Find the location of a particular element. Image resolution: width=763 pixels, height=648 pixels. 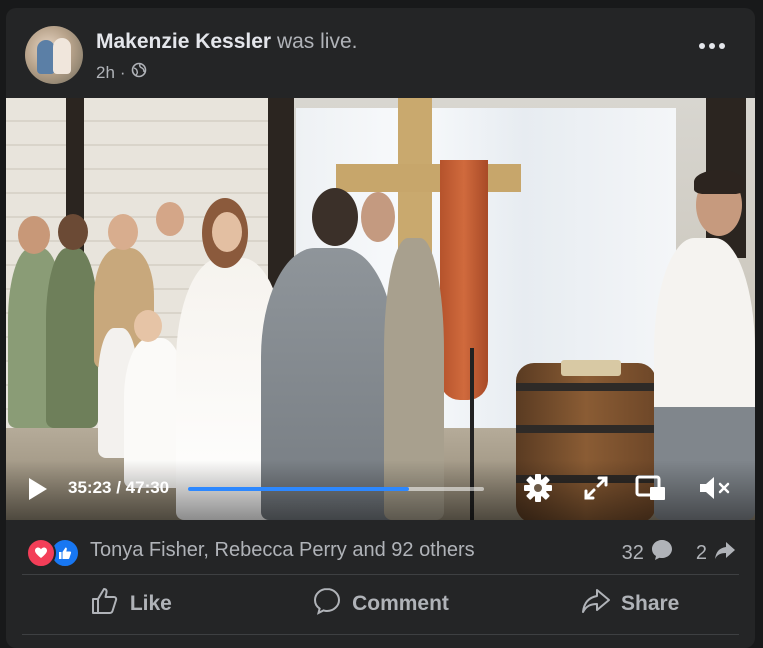

comment-label: Comment is located at coordinates (400, 603).